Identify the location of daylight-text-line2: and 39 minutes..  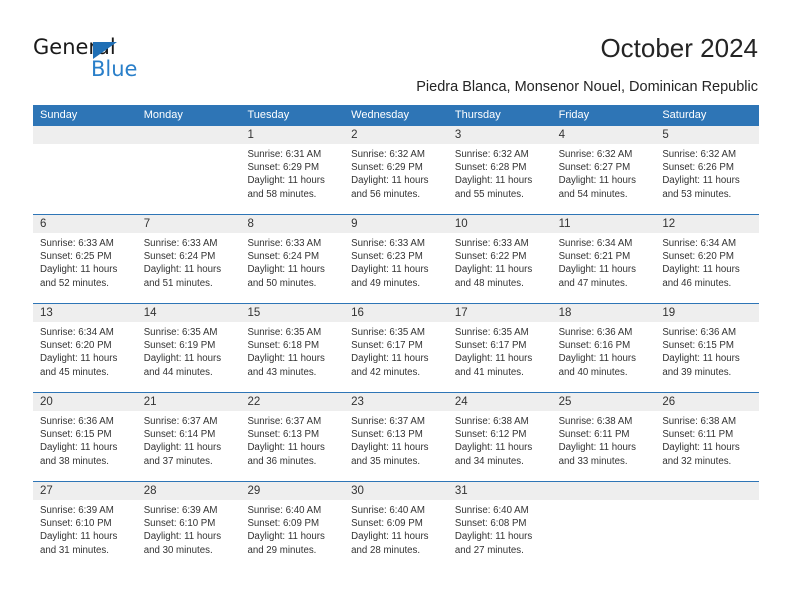
(697, 372).